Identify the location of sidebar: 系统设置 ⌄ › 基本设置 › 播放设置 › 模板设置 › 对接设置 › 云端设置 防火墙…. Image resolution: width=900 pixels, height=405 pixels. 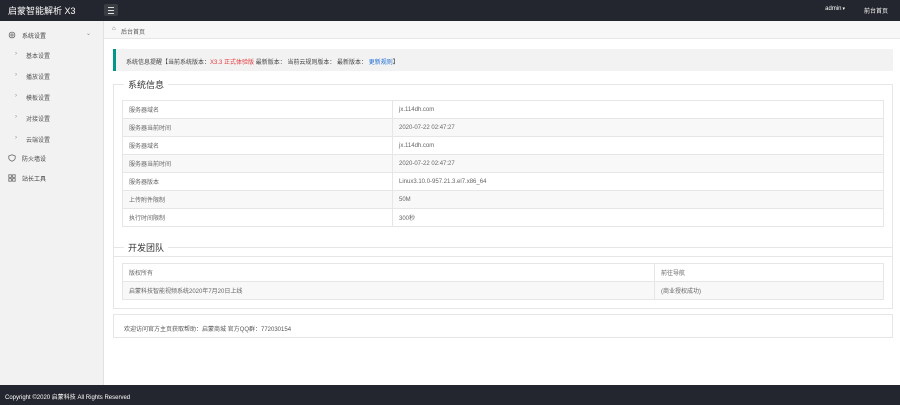
(52, 203).